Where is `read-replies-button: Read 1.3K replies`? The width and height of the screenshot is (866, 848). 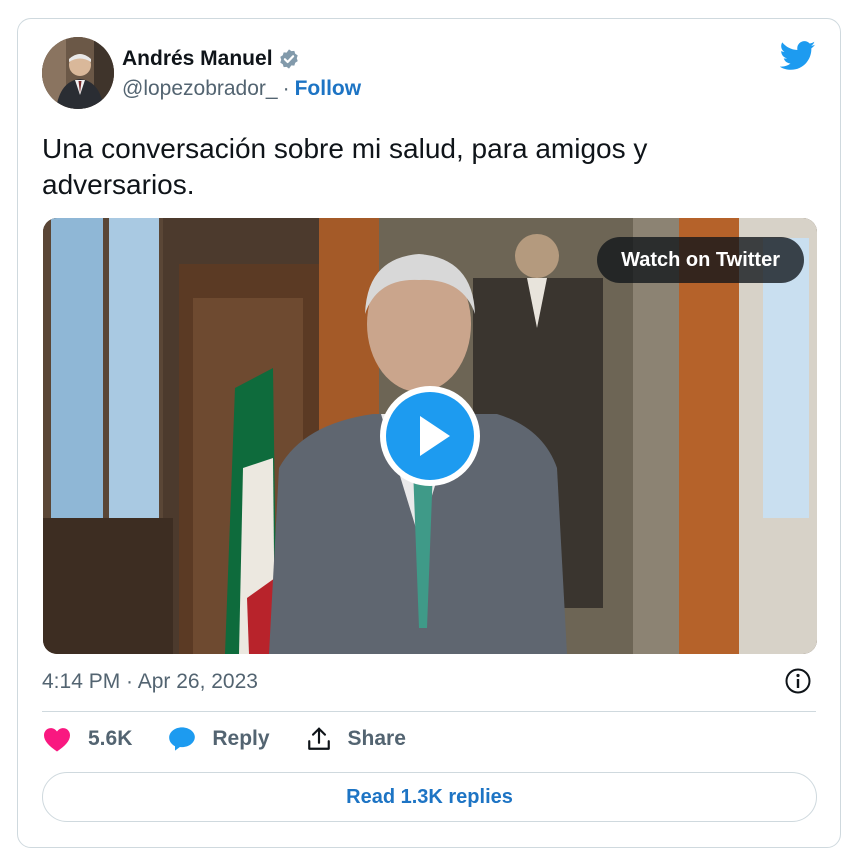
read-replies-button: Read 1.3K replies is located at coordinates (429, 797).